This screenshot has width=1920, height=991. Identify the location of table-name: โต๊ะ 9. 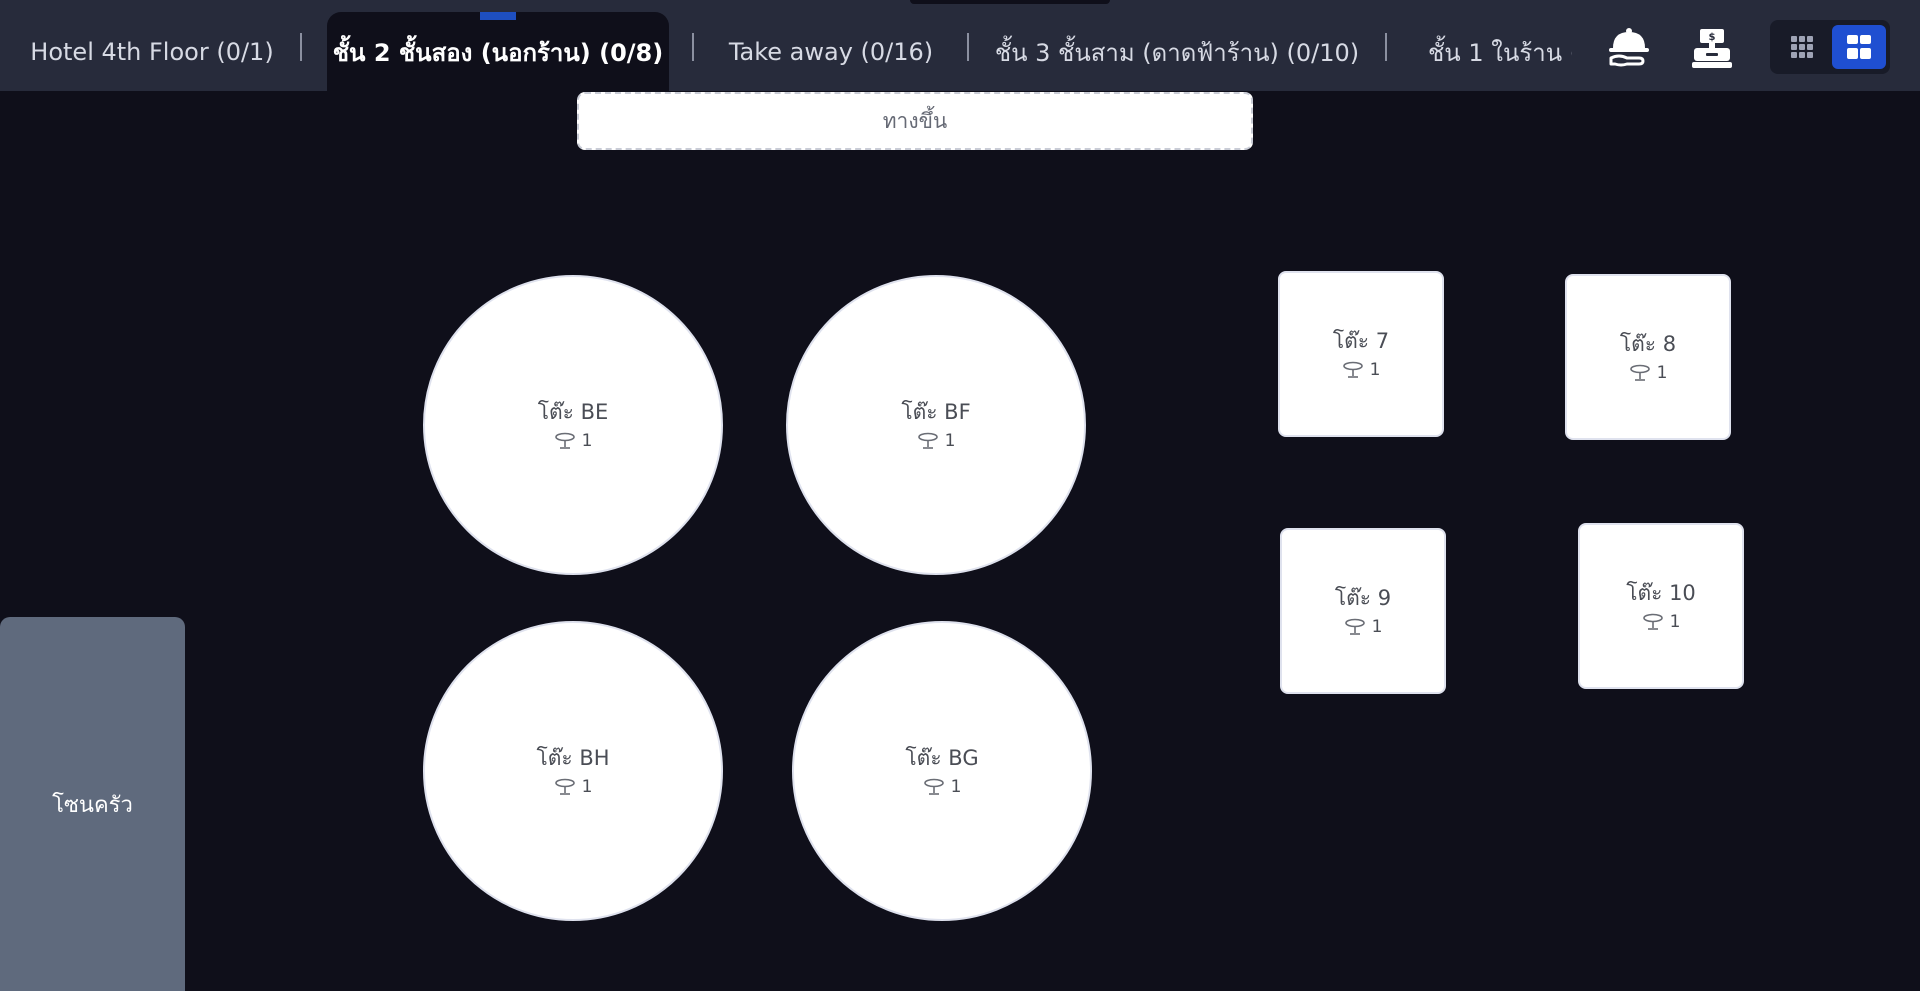
(1363, 598).